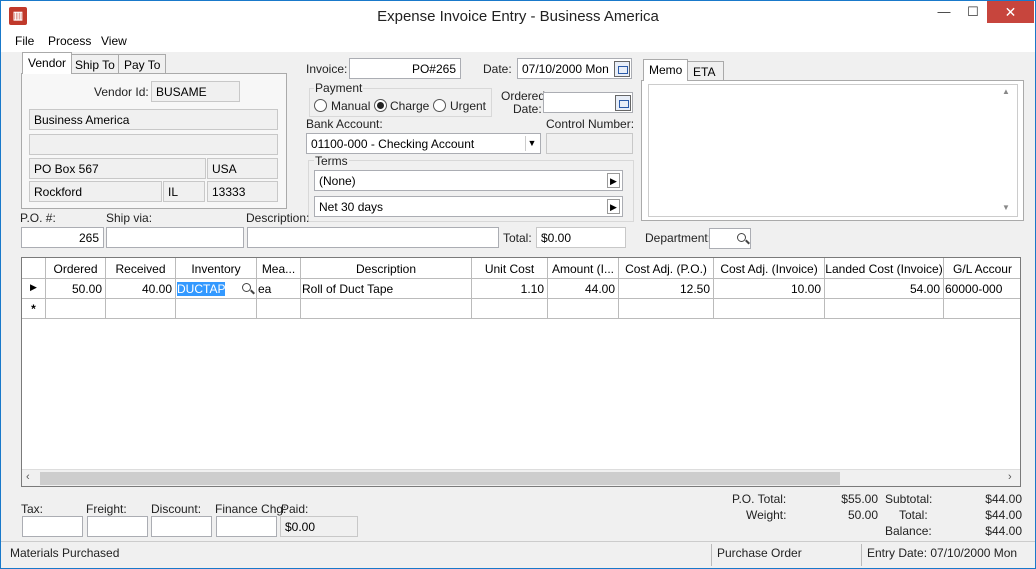 Image resolution: width=1036 pixels, height=569 pixels. I want to click on search-icon, so click(743, 239).